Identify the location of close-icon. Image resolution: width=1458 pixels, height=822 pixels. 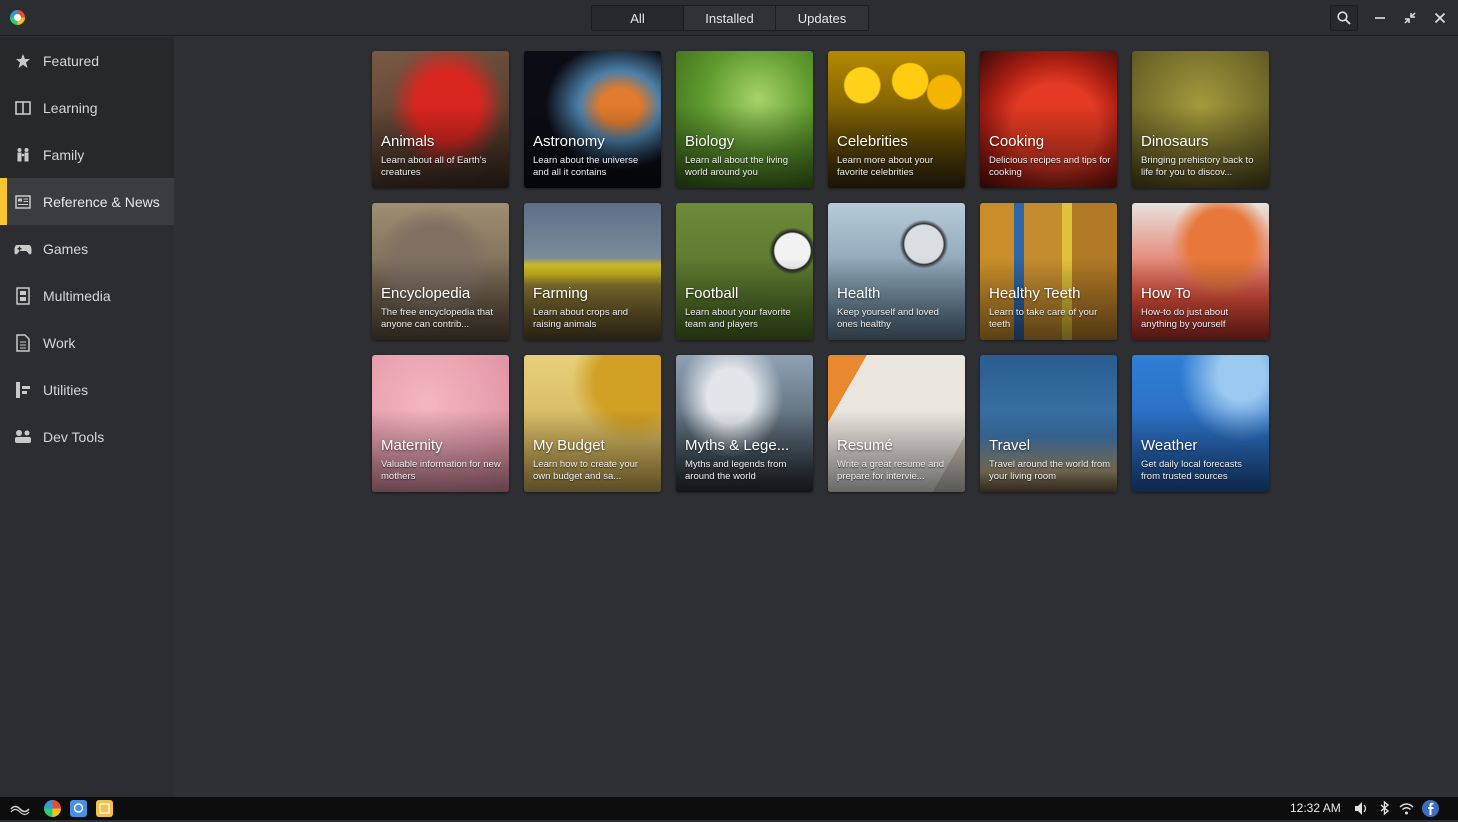
(1440, 18).